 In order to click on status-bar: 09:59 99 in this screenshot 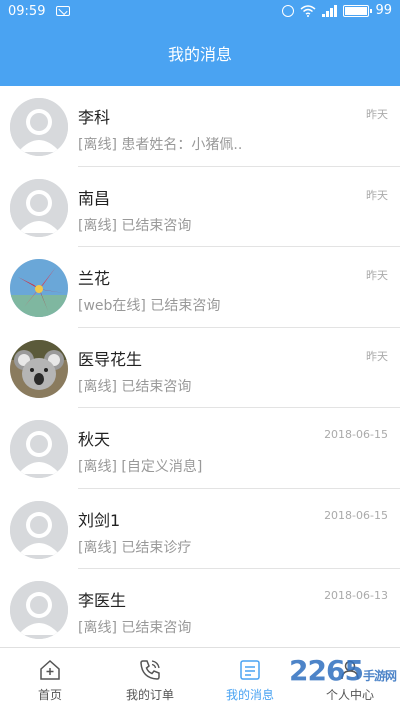, I will do `click(200, 12)`.